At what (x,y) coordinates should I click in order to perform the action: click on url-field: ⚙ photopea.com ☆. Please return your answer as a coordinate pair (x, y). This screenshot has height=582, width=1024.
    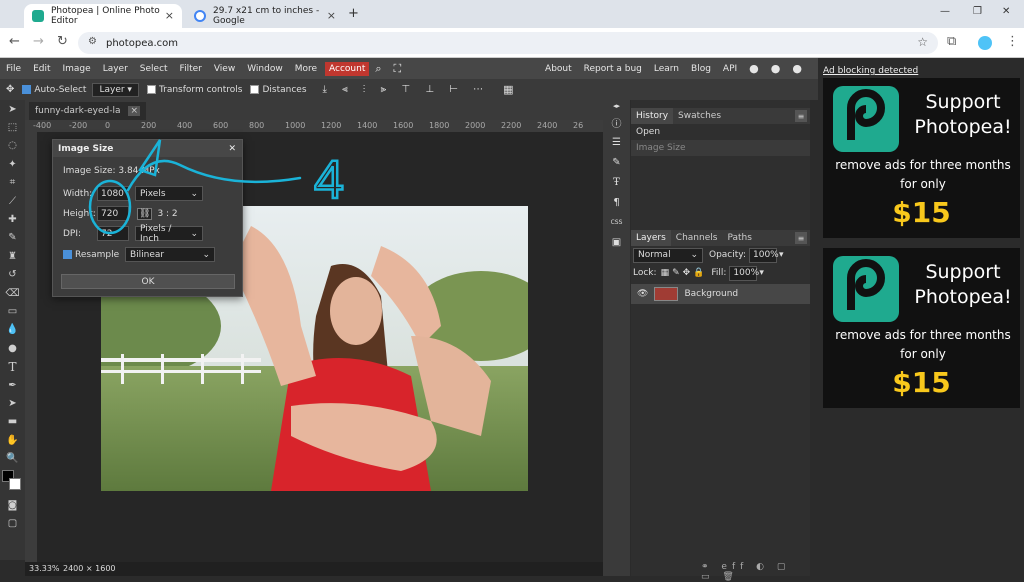
    Looking at the image, I should click on (508, 43).